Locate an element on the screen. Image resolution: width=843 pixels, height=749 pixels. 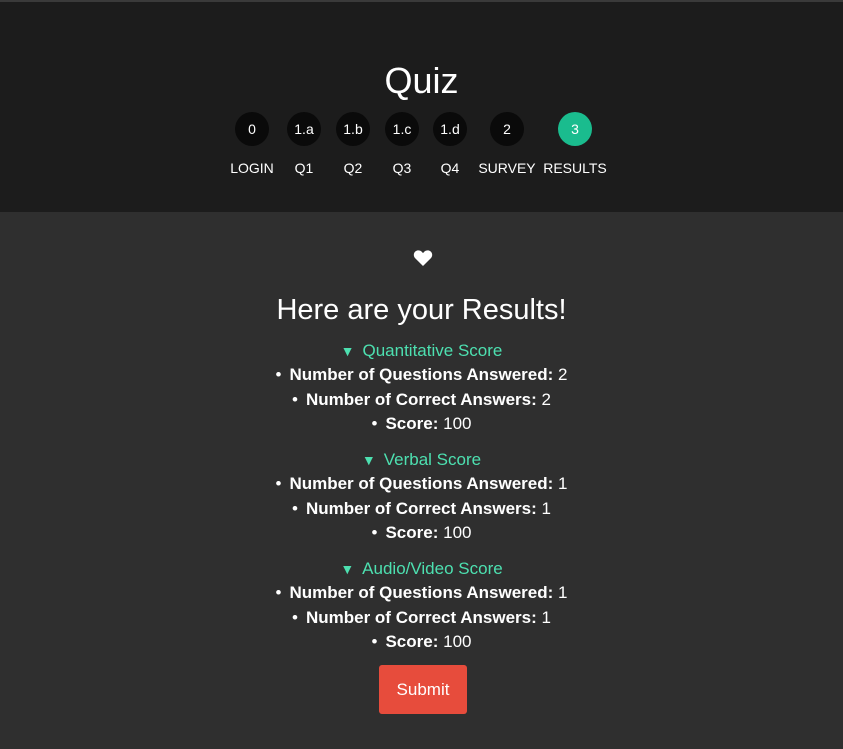
section-summary-label: Quantitative Score is located at coordinates (432, 350).